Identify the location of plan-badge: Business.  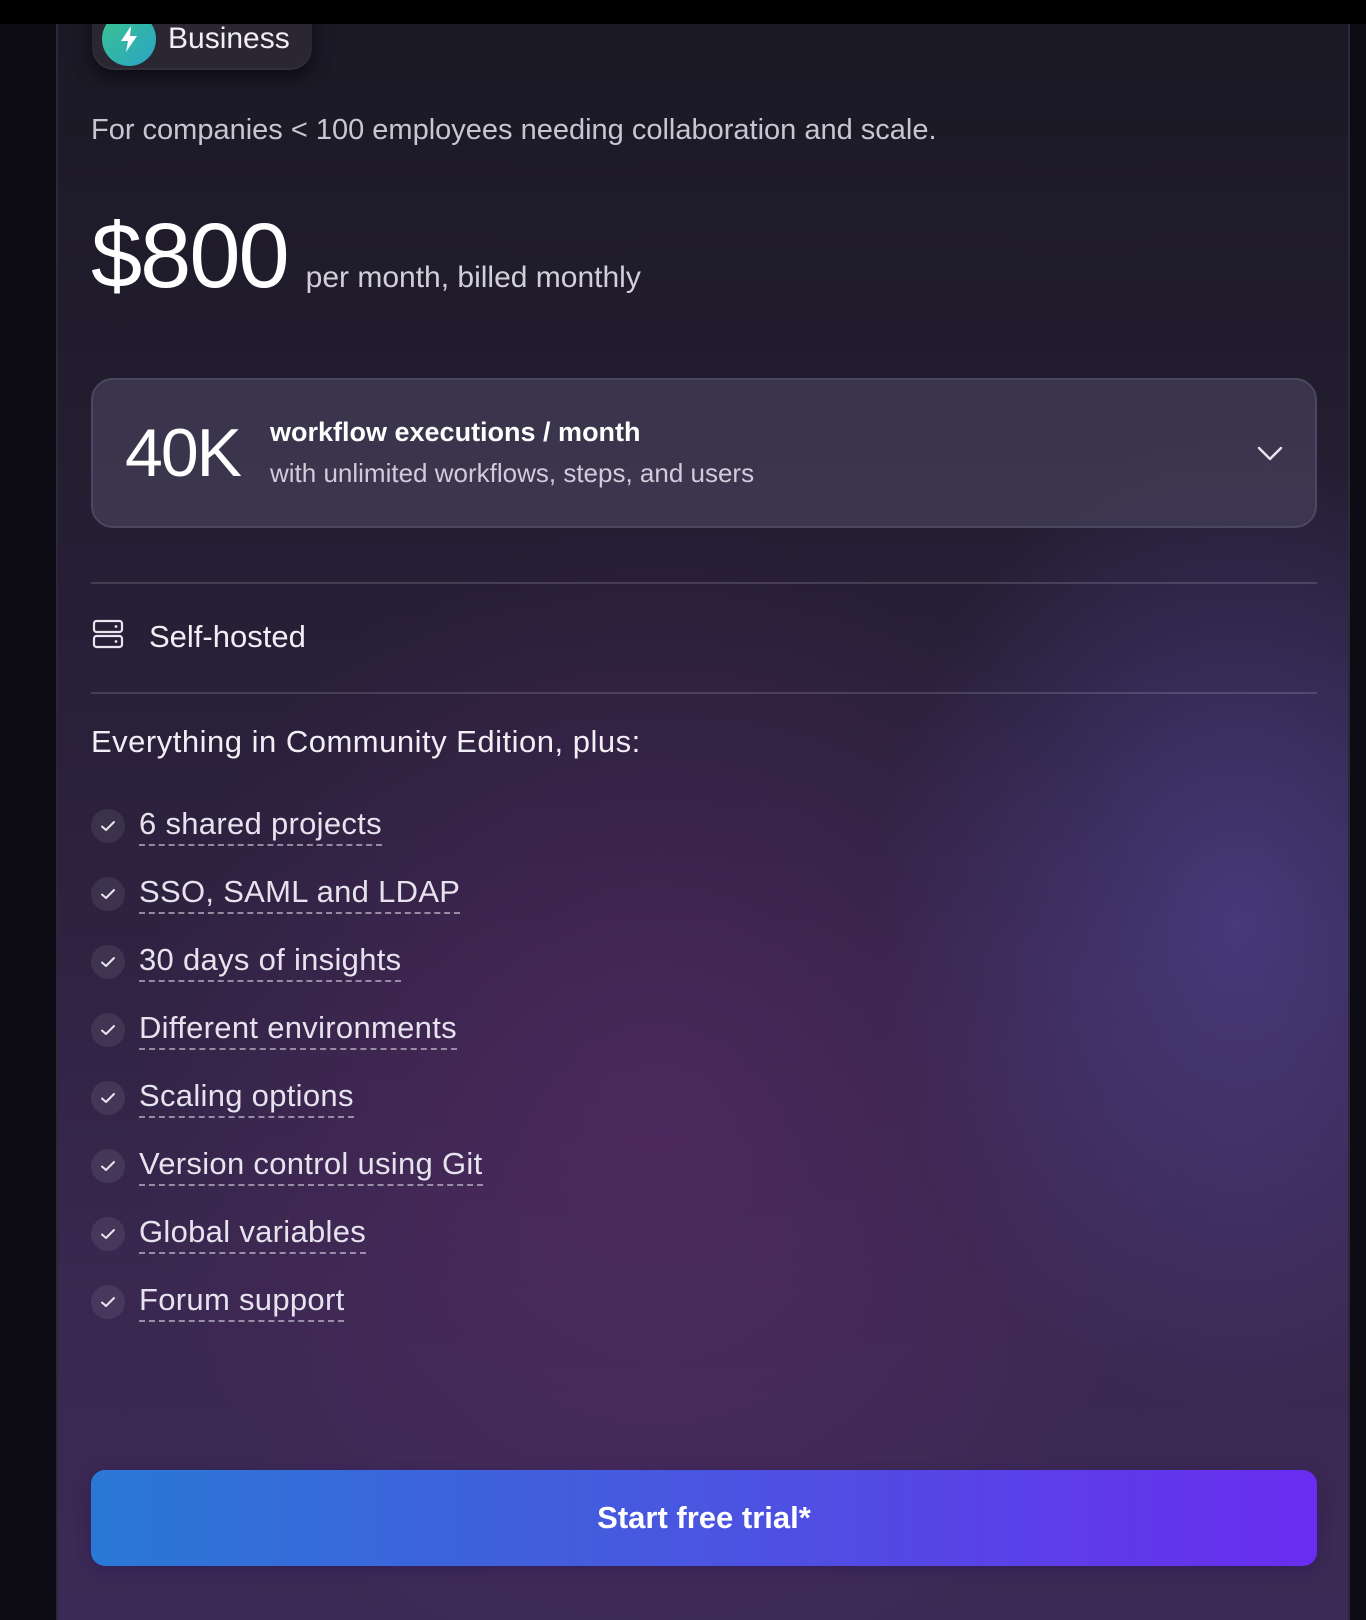
(202, 47).